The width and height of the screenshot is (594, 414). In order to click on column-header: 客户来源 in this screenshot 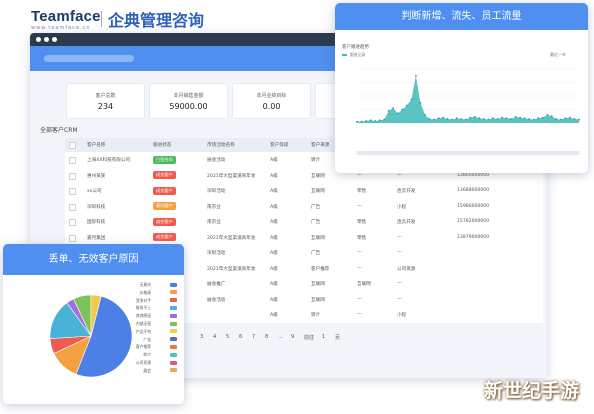, I will do `click(320, 145)`.